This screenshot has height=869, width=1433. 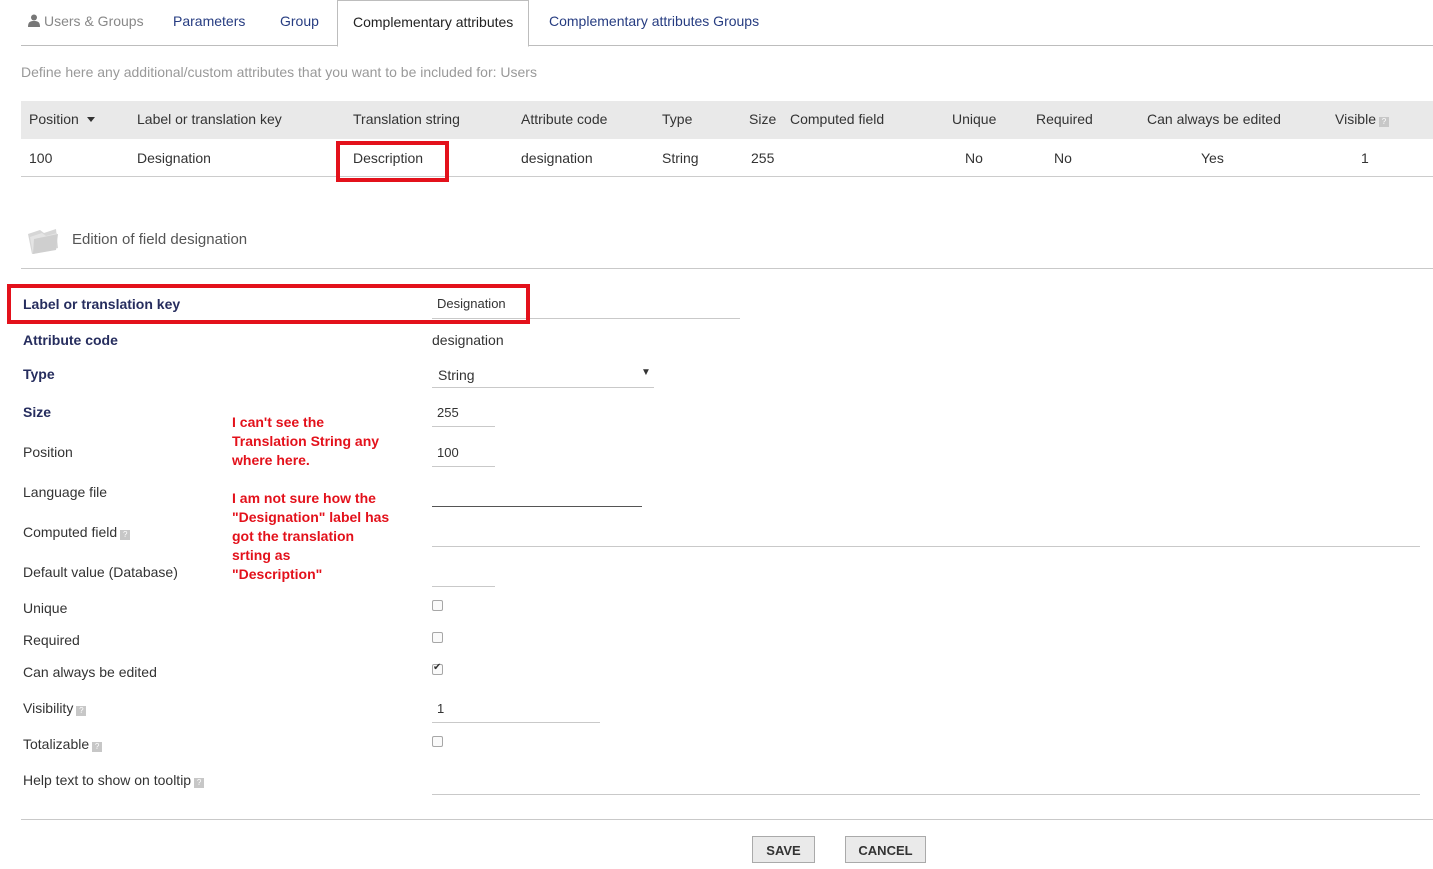 What do you see at coordinates (1214, 119) in the screenshot?
I see `col-can-edit: Can always be edited` at bounding box center [1214, 119].